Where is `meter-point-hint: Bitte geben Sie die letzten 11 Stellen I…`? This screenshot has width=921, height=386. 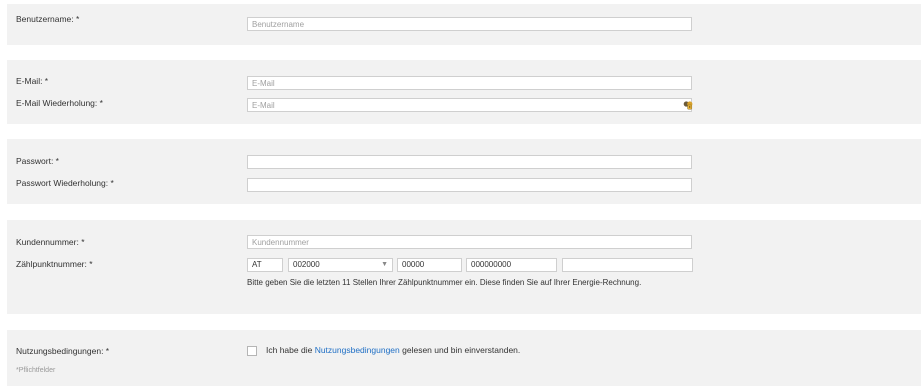
meter-point-hint: Bitte geben Sie die letzten 11 Stellen I… is located at coordinates (444, 282).